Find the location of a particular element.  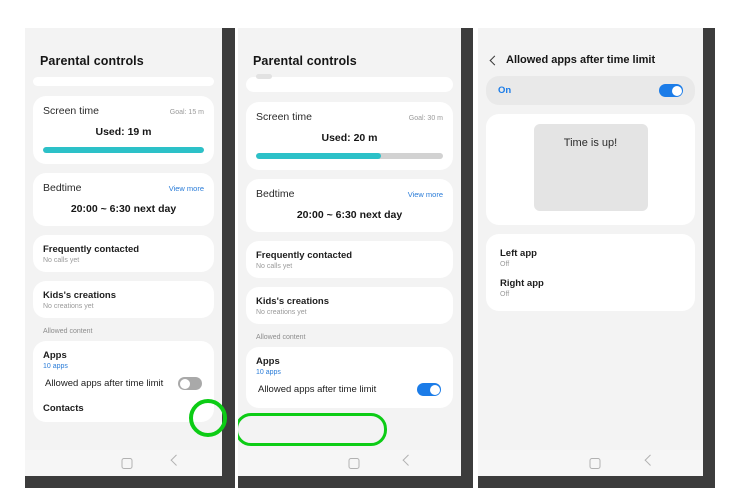

screen-time-progress-fill is located at coordinates (123, 150).